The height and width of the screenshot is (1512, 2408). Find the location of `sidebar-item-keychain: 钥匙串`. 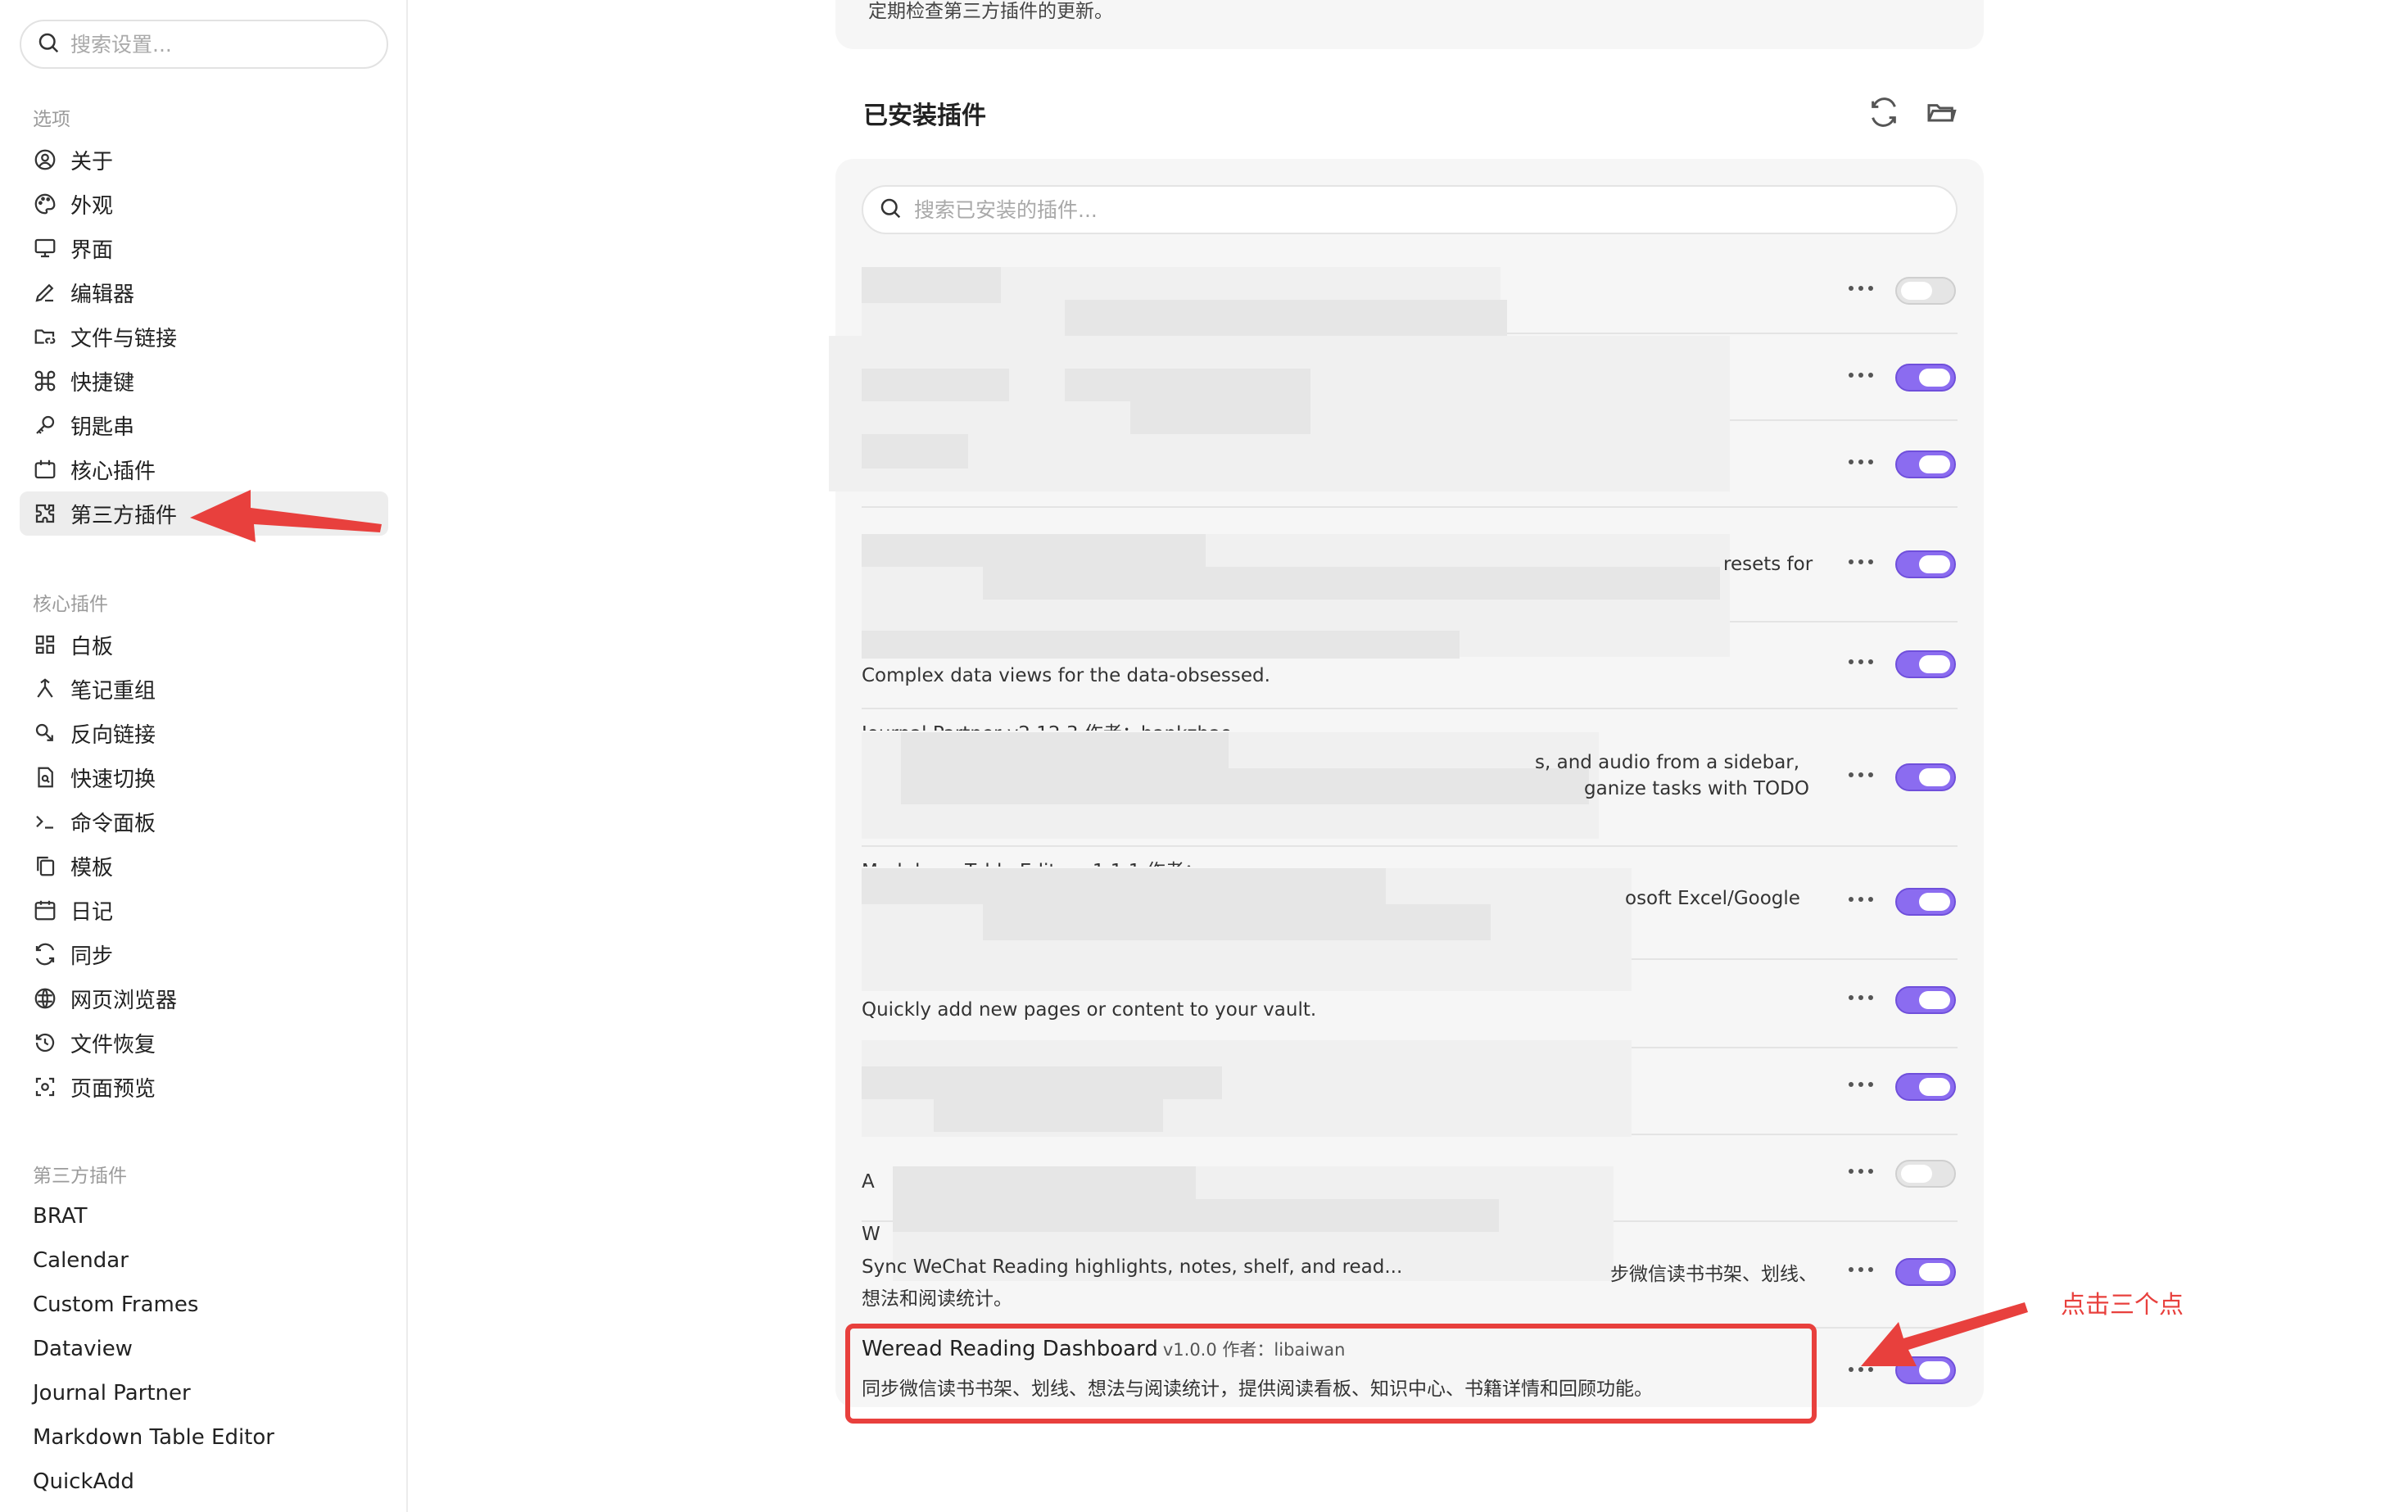

sidebar-item-keychain: 钥匙串 is located at coordinates (204, 425).